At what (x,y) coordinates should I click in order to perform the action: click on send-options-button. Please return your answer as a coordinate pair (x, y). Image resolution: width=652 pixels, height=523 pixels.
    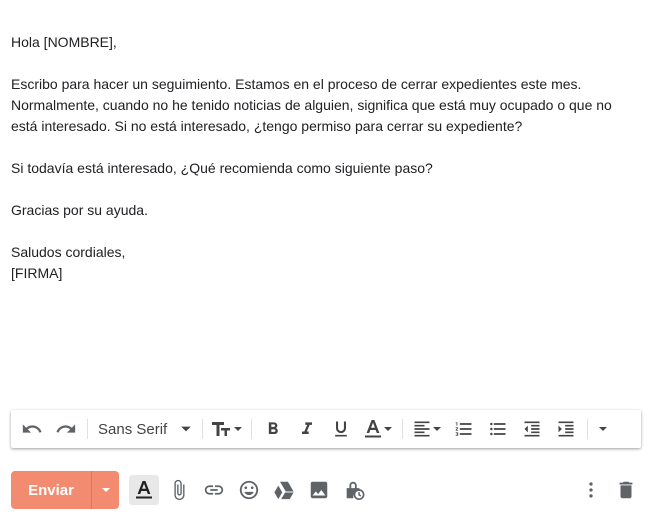
    Looking at the image, I should click on (105, 490).